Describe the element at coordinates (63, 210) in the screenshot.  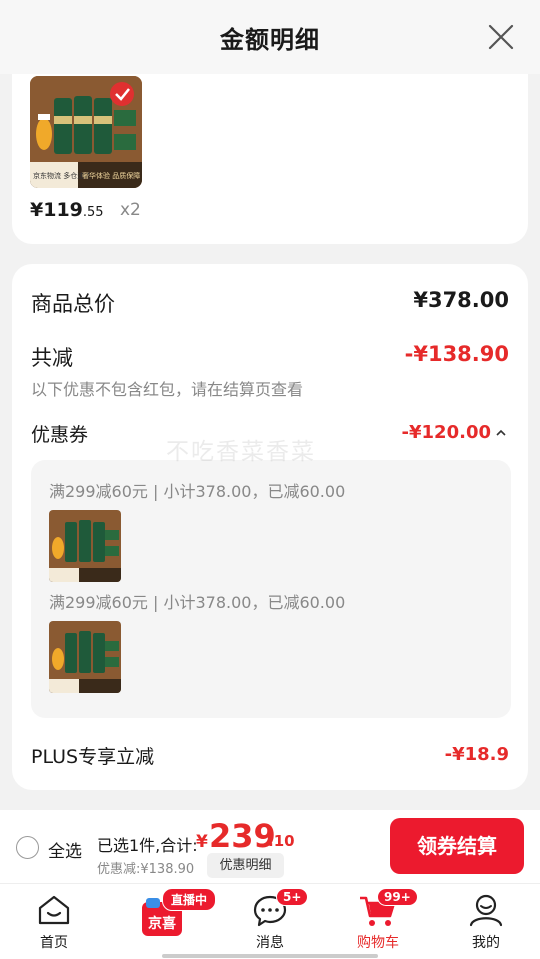
I see `price-integer: 119` at that location.